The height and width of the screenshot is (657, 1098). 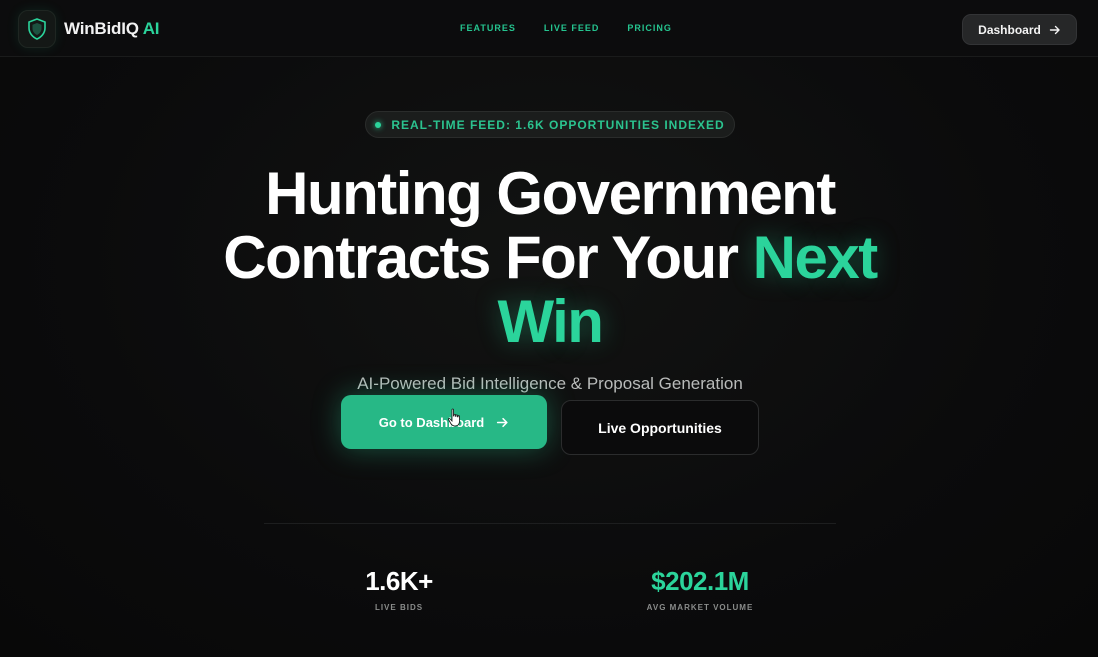 I want to click on brand-name: WinBidIQ AI, so click(x=112, y=28).